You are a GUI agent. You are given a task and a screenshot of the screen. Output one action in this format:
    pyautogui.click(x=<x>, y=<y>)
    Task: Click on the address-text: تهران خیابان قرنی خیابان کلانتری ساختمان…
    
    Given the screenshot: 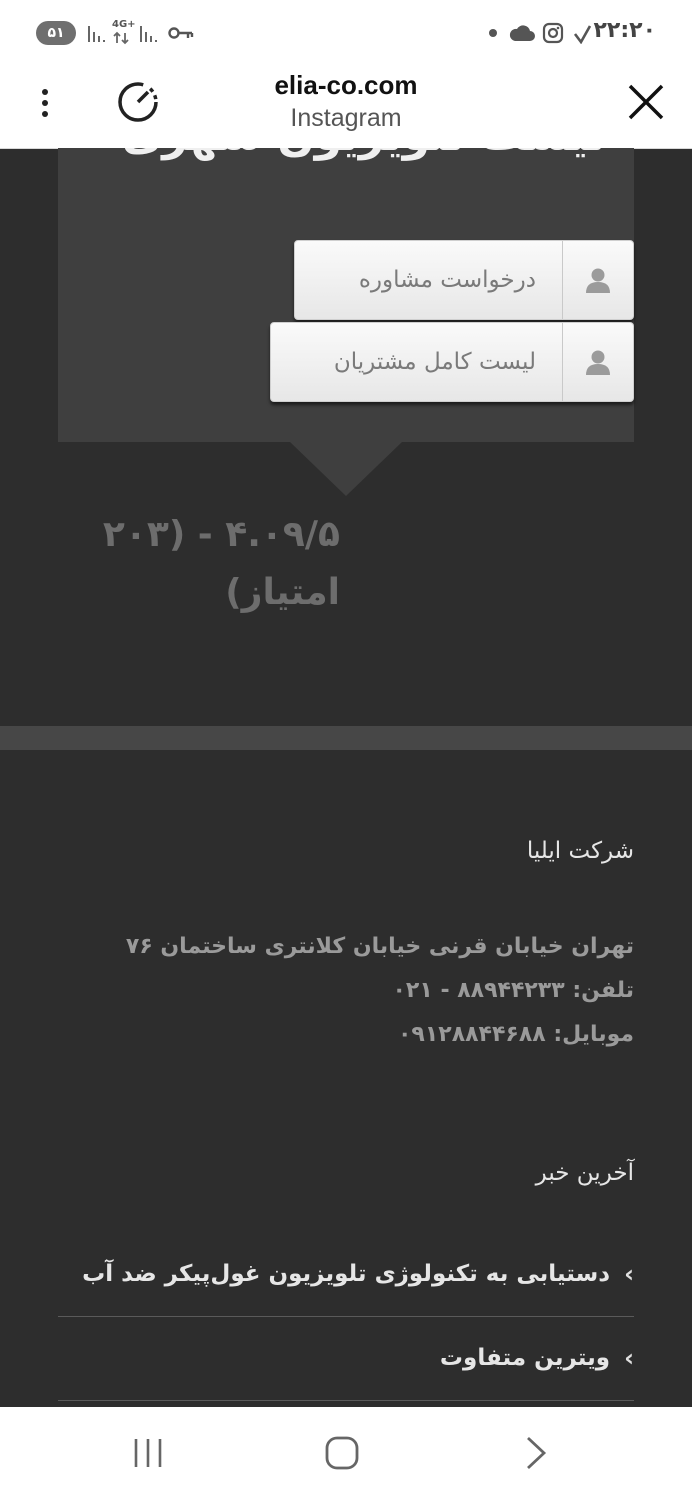 What is the action you would take?
    pyautogui.click(x=379, y=946)
    